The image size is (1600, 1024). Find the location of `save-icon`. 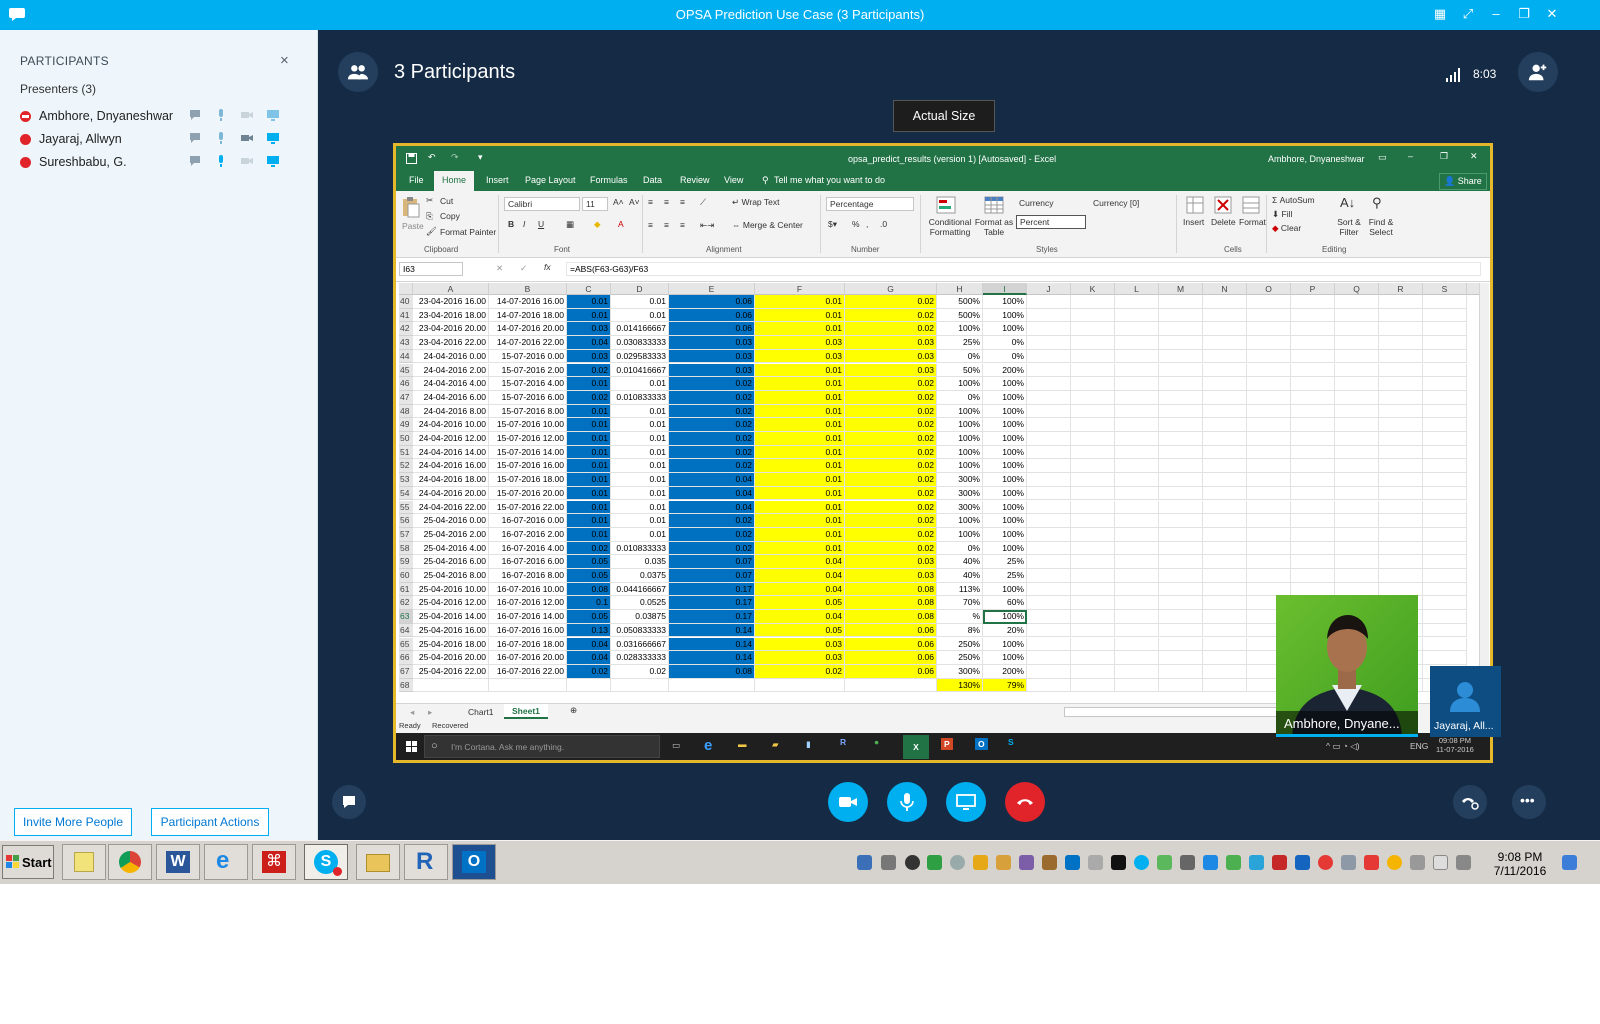

save-icon is located at coordinates (411, 158).